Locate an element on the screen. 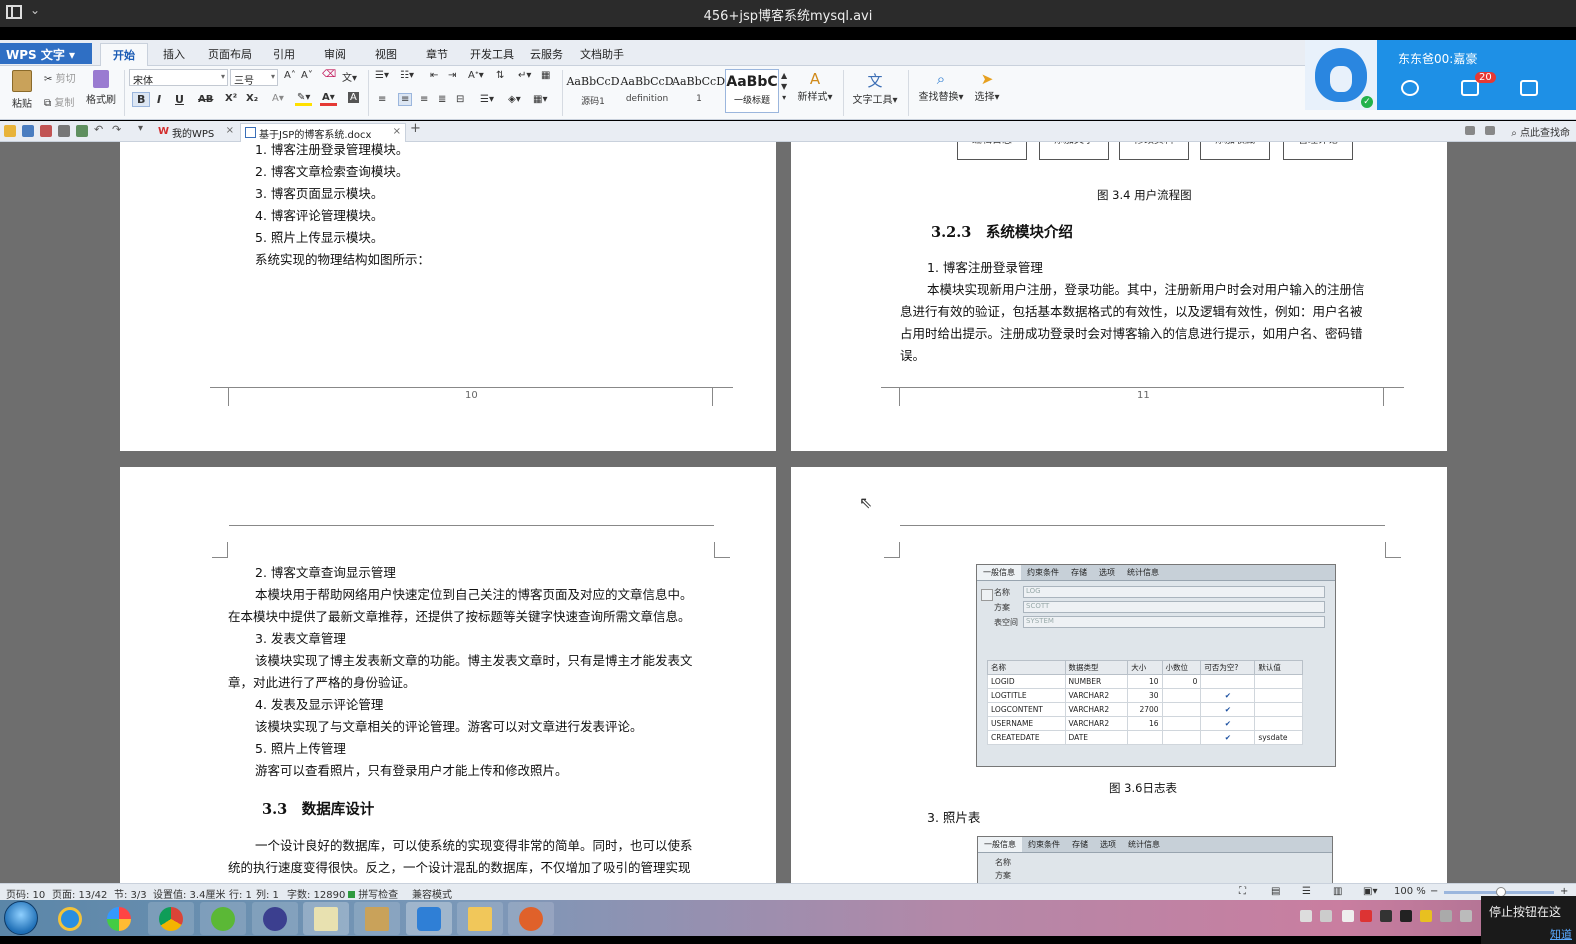 This screenshot has width=1576, height=944. new-style-button: A 新样式▾ is located at coordinates (815, 86).